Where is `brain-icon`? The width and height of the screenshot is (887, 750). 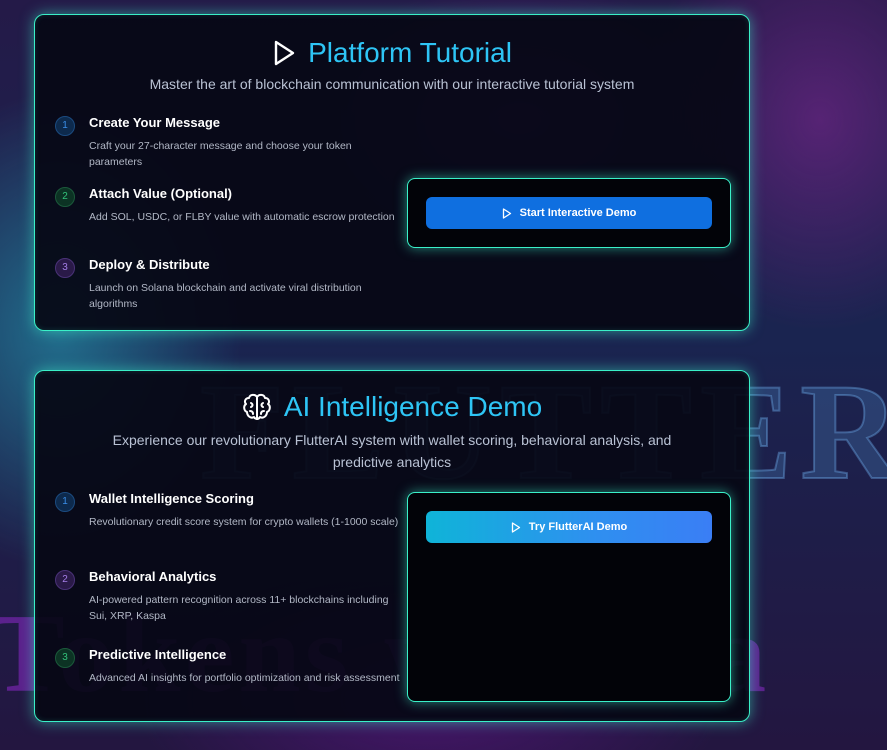 brain-icon is located at coordinates (257, 407).